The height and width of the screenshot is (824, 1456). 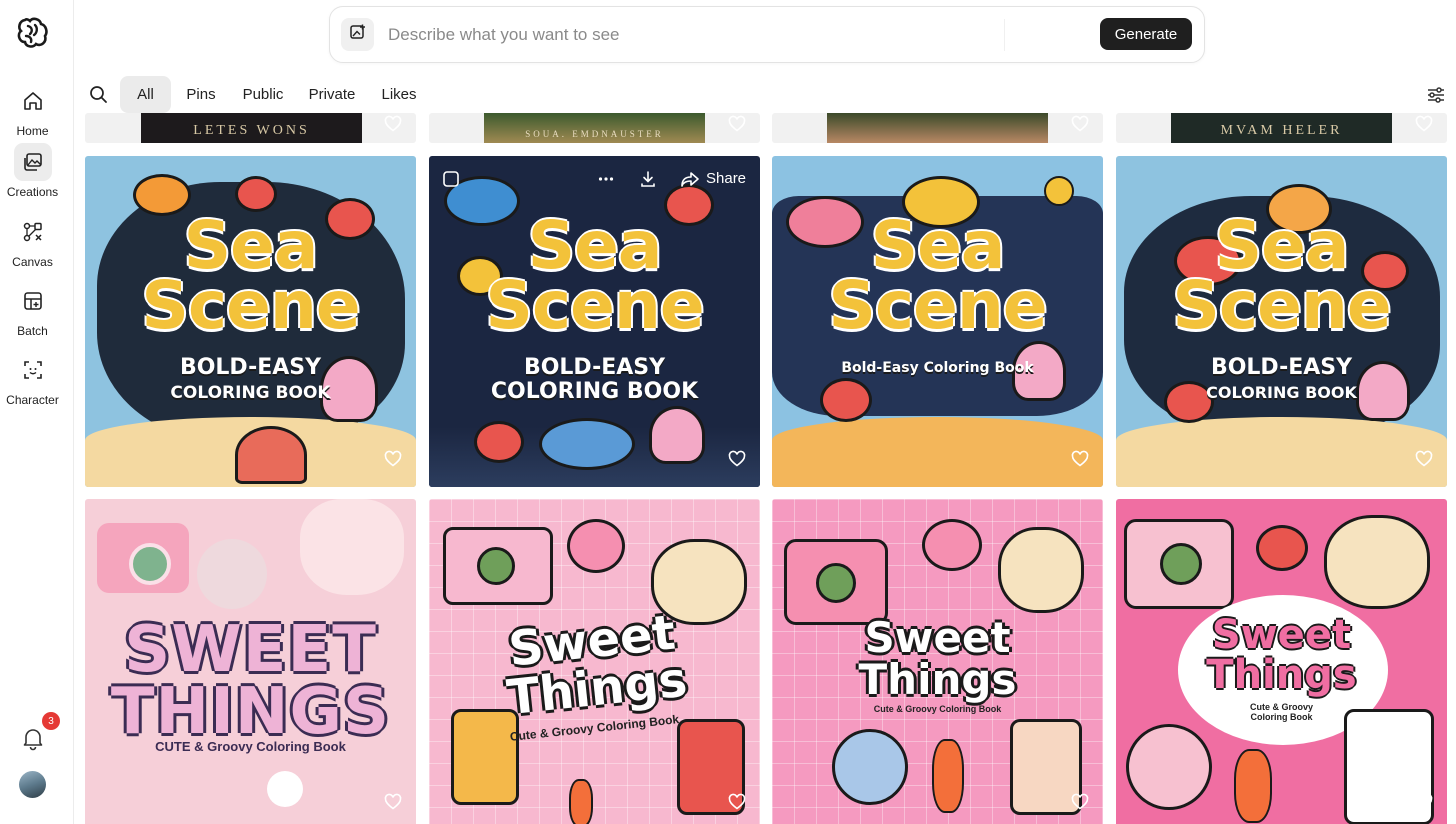 What do you see at coordinates (1059, 191) in the screenshot?
I see `sun-illustration` at bounding box center [1059, 191].